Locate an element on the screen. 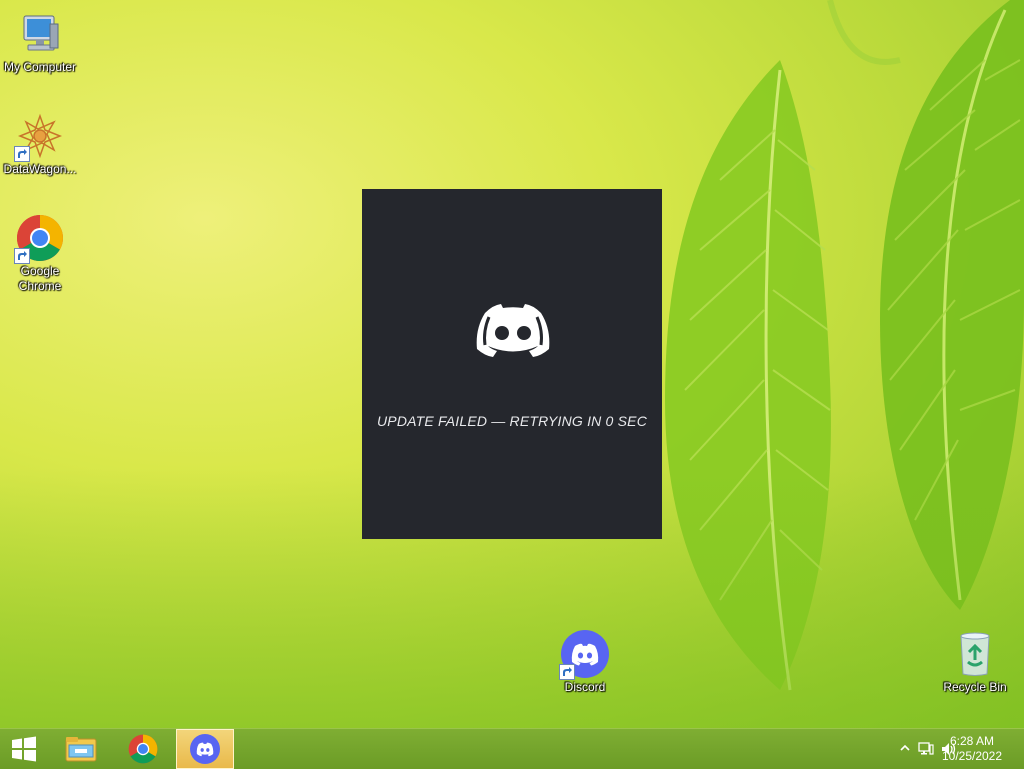  update-status-text: UPDATE FAILED — RETRYING IN 0 SEC is located at coordinates (512, 421).